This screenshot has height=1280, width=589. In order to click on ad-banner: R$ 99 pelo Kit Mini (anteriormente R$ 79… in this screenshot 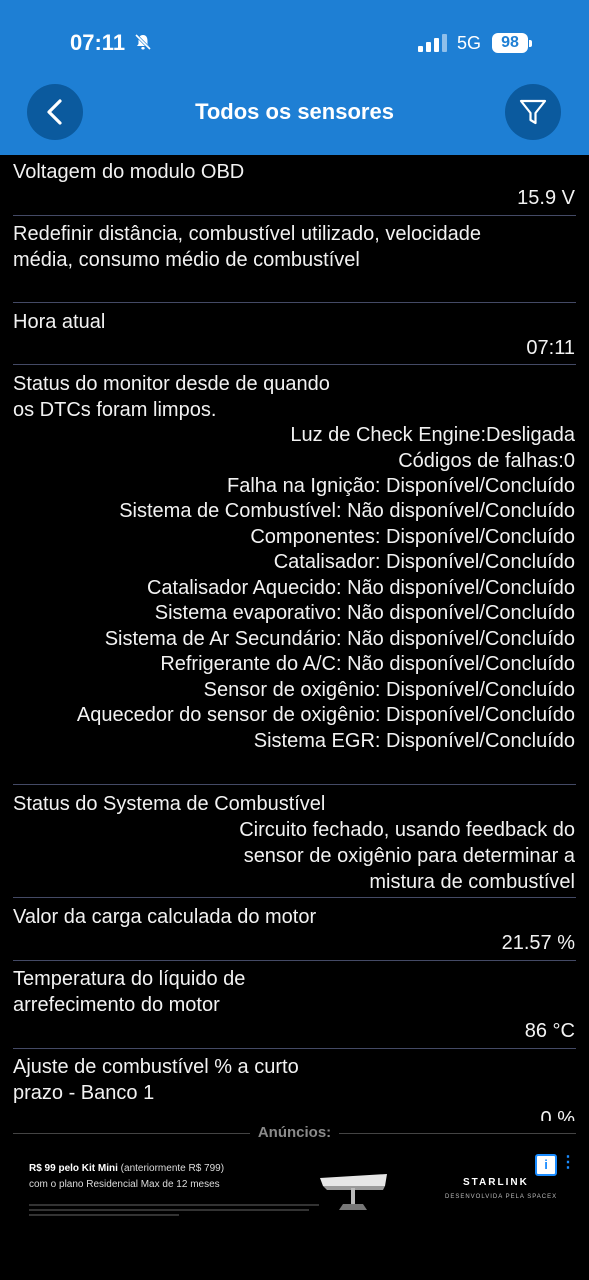, I will do `click(294, 1213)`.